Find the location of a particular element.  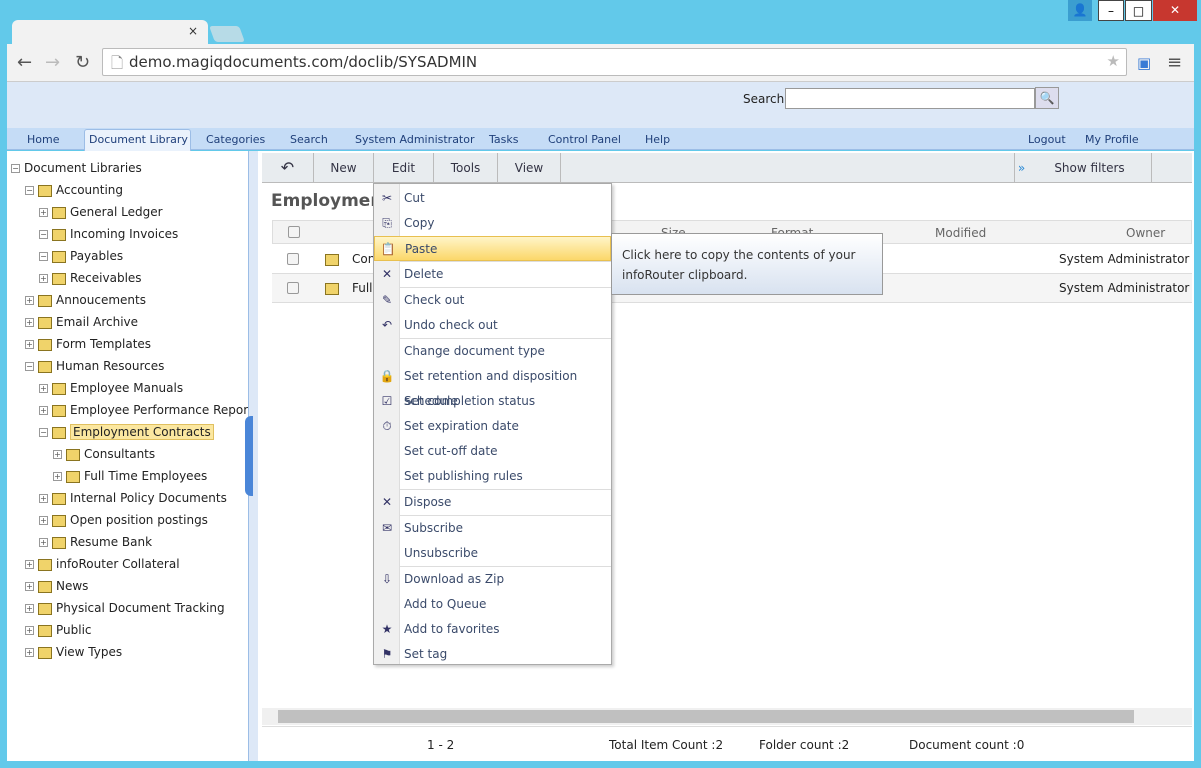

tree-item: + General Ledger is located at coordinates (101, 212).